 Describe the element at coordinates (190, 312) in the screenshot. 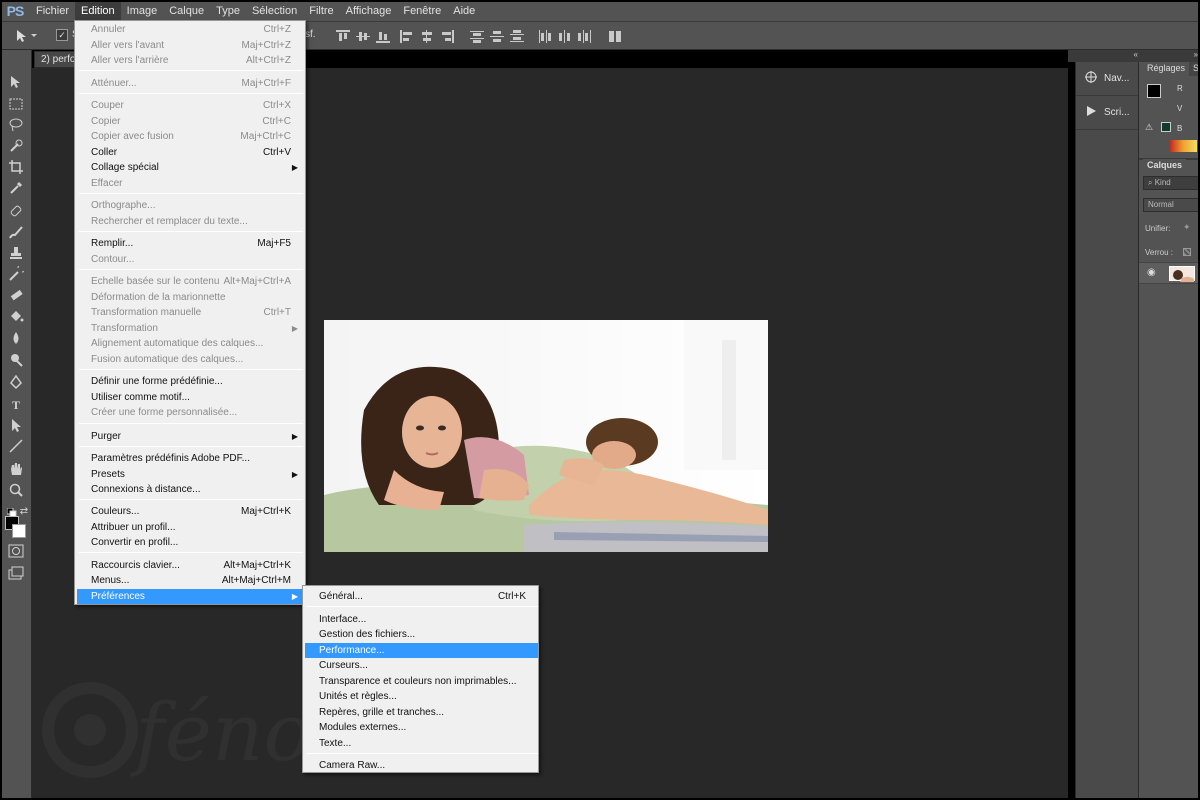

I see `menu-item-transformation-manuelle: Transformation manuelle Ctrl+T` at that location.